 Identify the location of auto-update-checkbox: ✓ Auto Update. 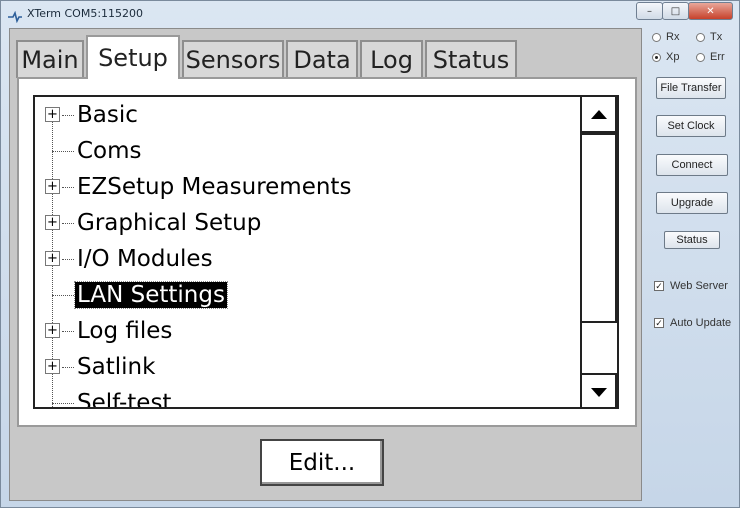
(692, 323).